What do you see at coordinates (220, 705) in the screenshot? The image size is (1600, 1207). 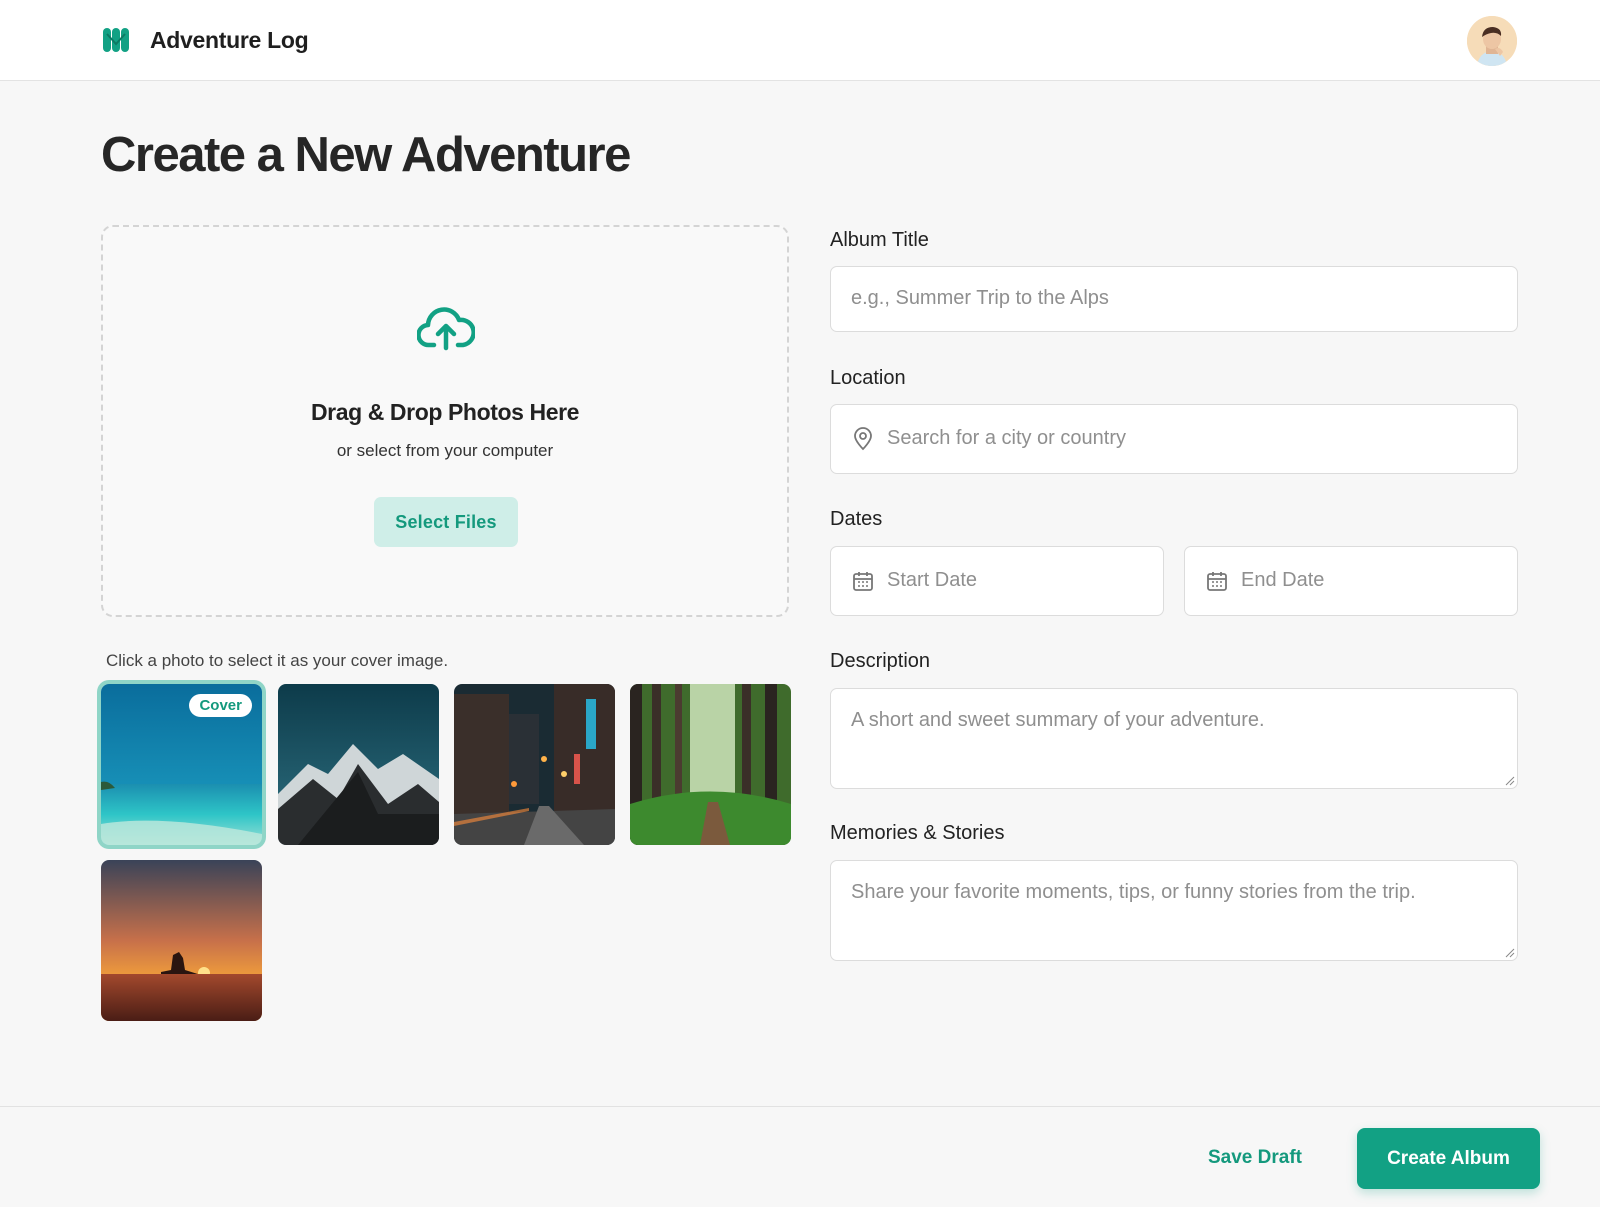 I see `cover-badge: Cover` at bounding box center [220, 705].